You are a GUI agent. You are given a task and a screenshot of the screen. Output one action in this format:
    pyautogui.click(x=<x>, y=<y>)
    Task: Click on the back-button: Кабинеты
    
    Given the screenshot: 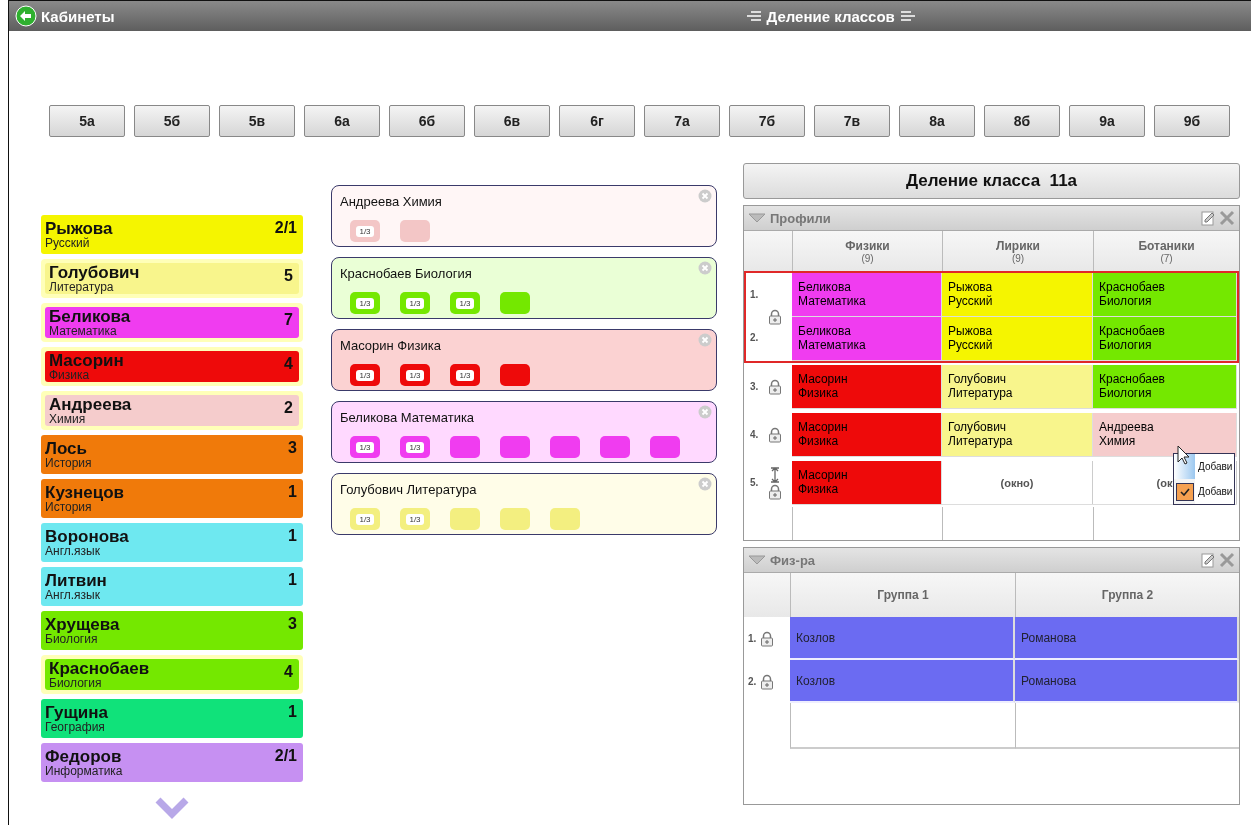 What is the action you would take?
    pyautogui.click(x=65, y=16)
    